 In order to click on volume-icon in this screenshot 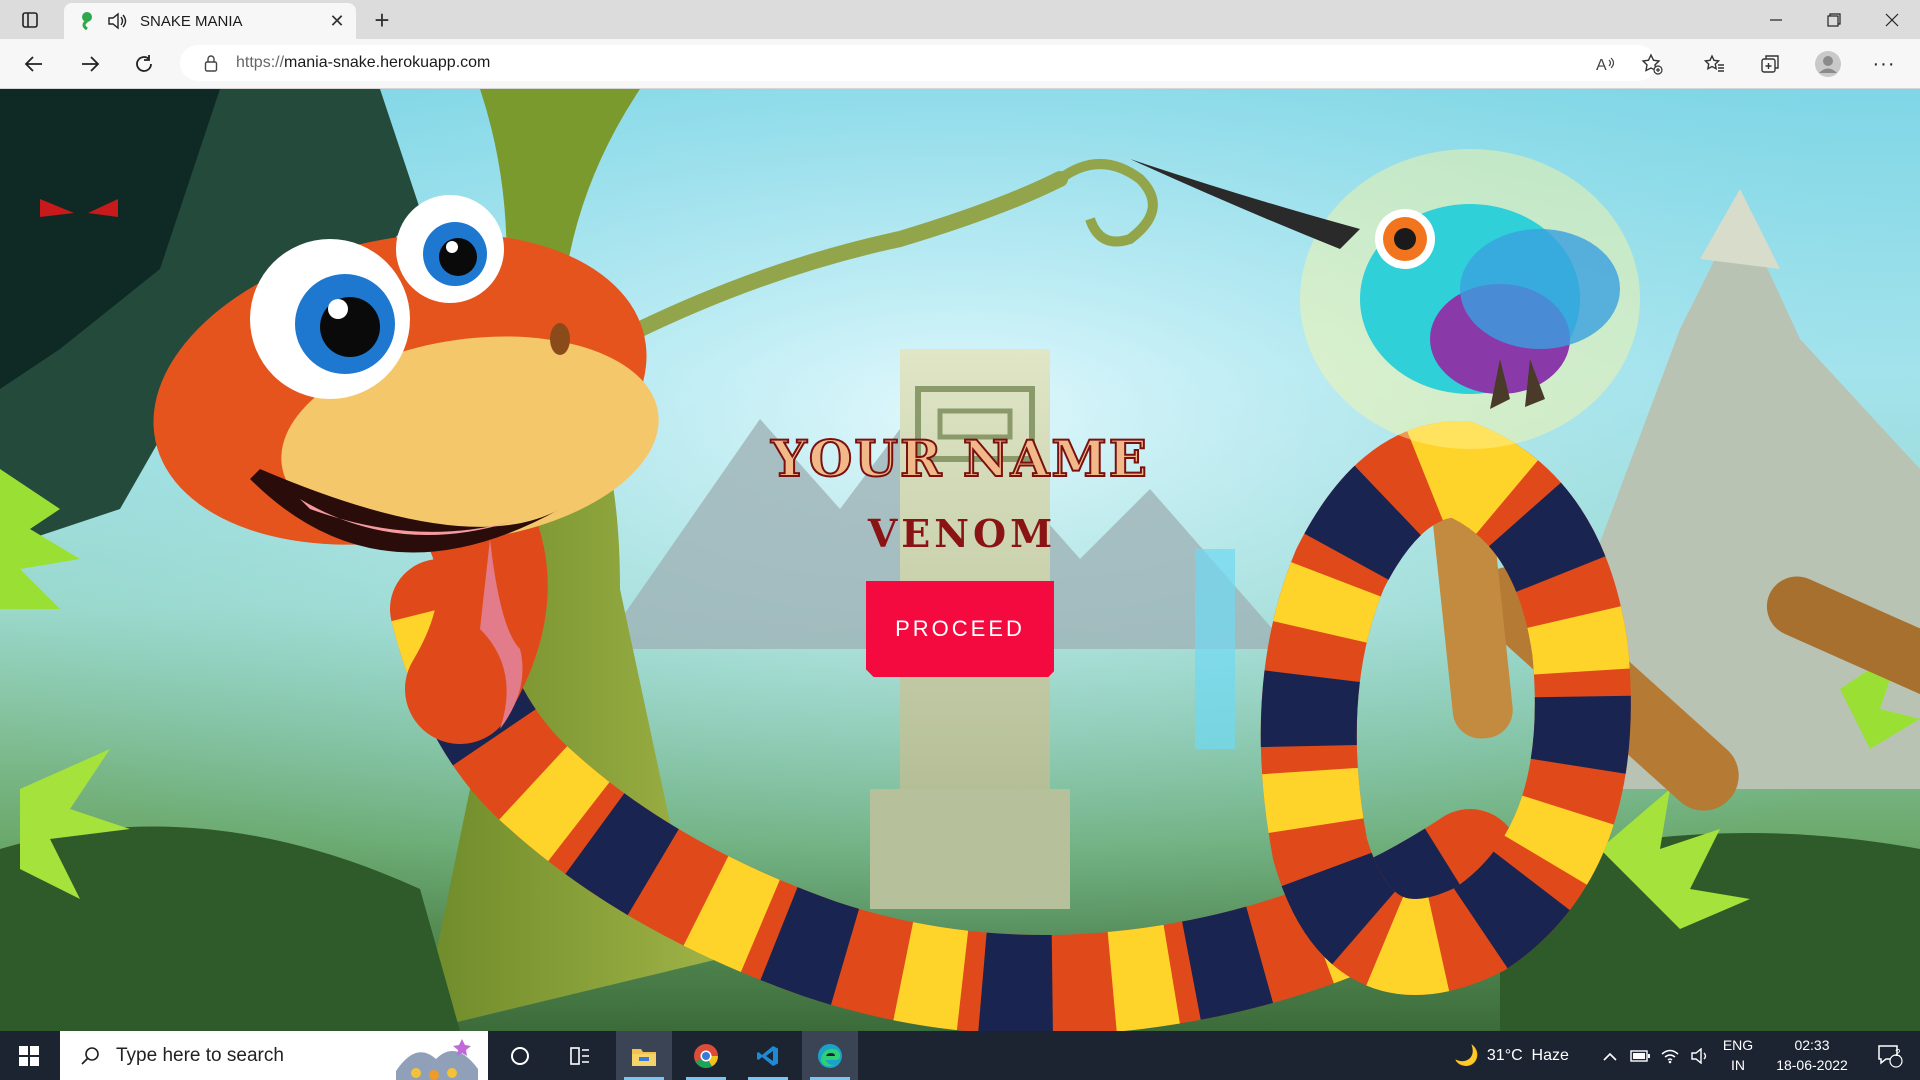, I will do `click(1700, 1055)`.